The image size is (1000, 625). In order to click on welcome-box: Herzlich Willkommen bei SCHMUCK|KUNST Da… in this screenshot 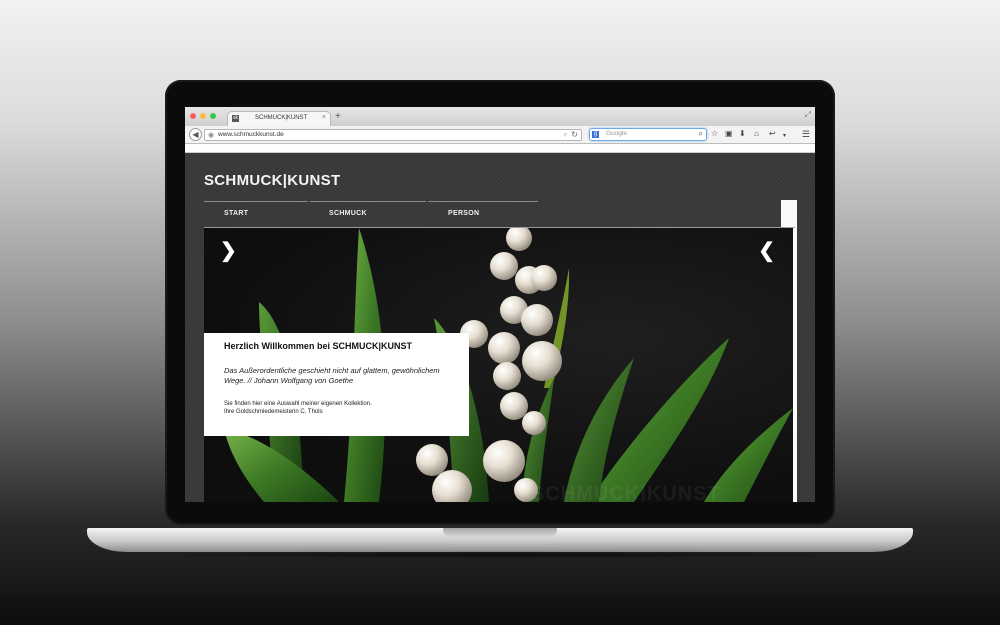, I will do `click(336, 384)`.